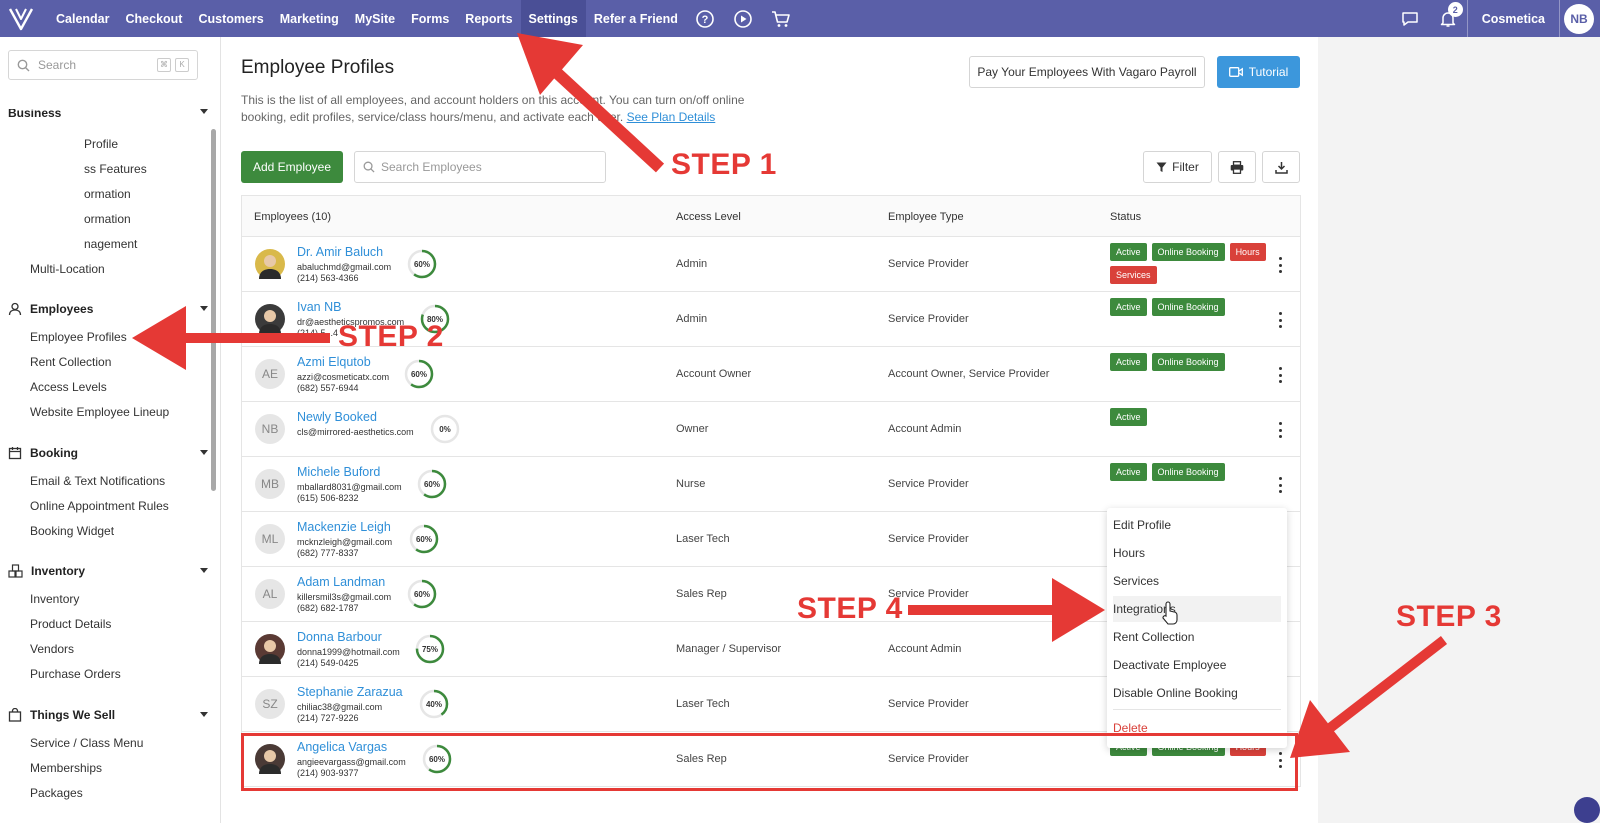  I want to click on employee-name-link: Adam Landman, so click(341, 582).